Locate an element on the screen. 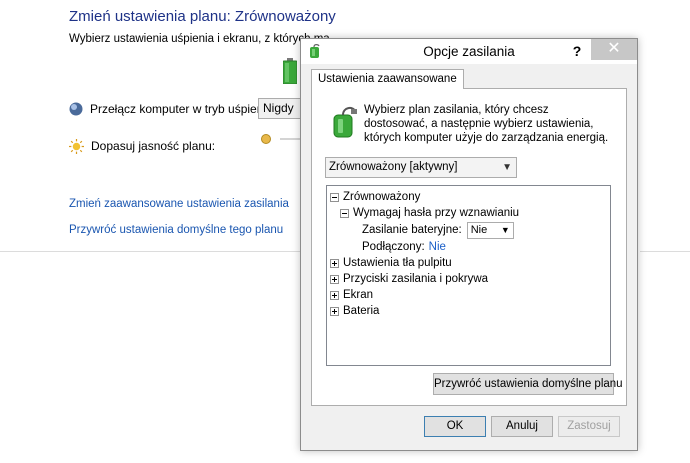 The height and width of the screenshot is (463, 690). brightness-slider-track is located at coordinates (290, 139).